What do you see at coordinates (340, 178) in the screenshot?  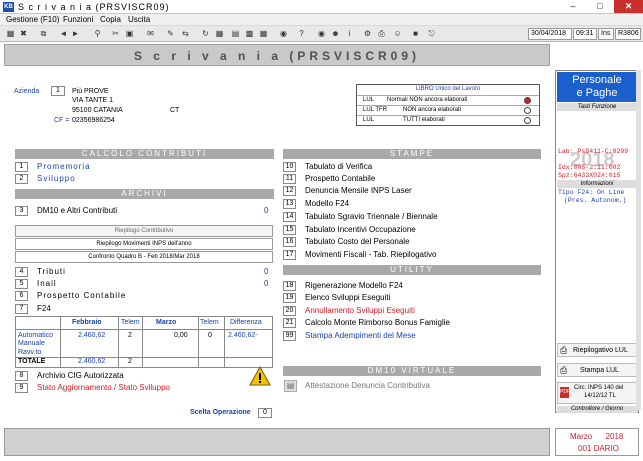 I see `menu-item-prospetto-contabile: Prospetto Contabile` at bounding box center [340, 178].